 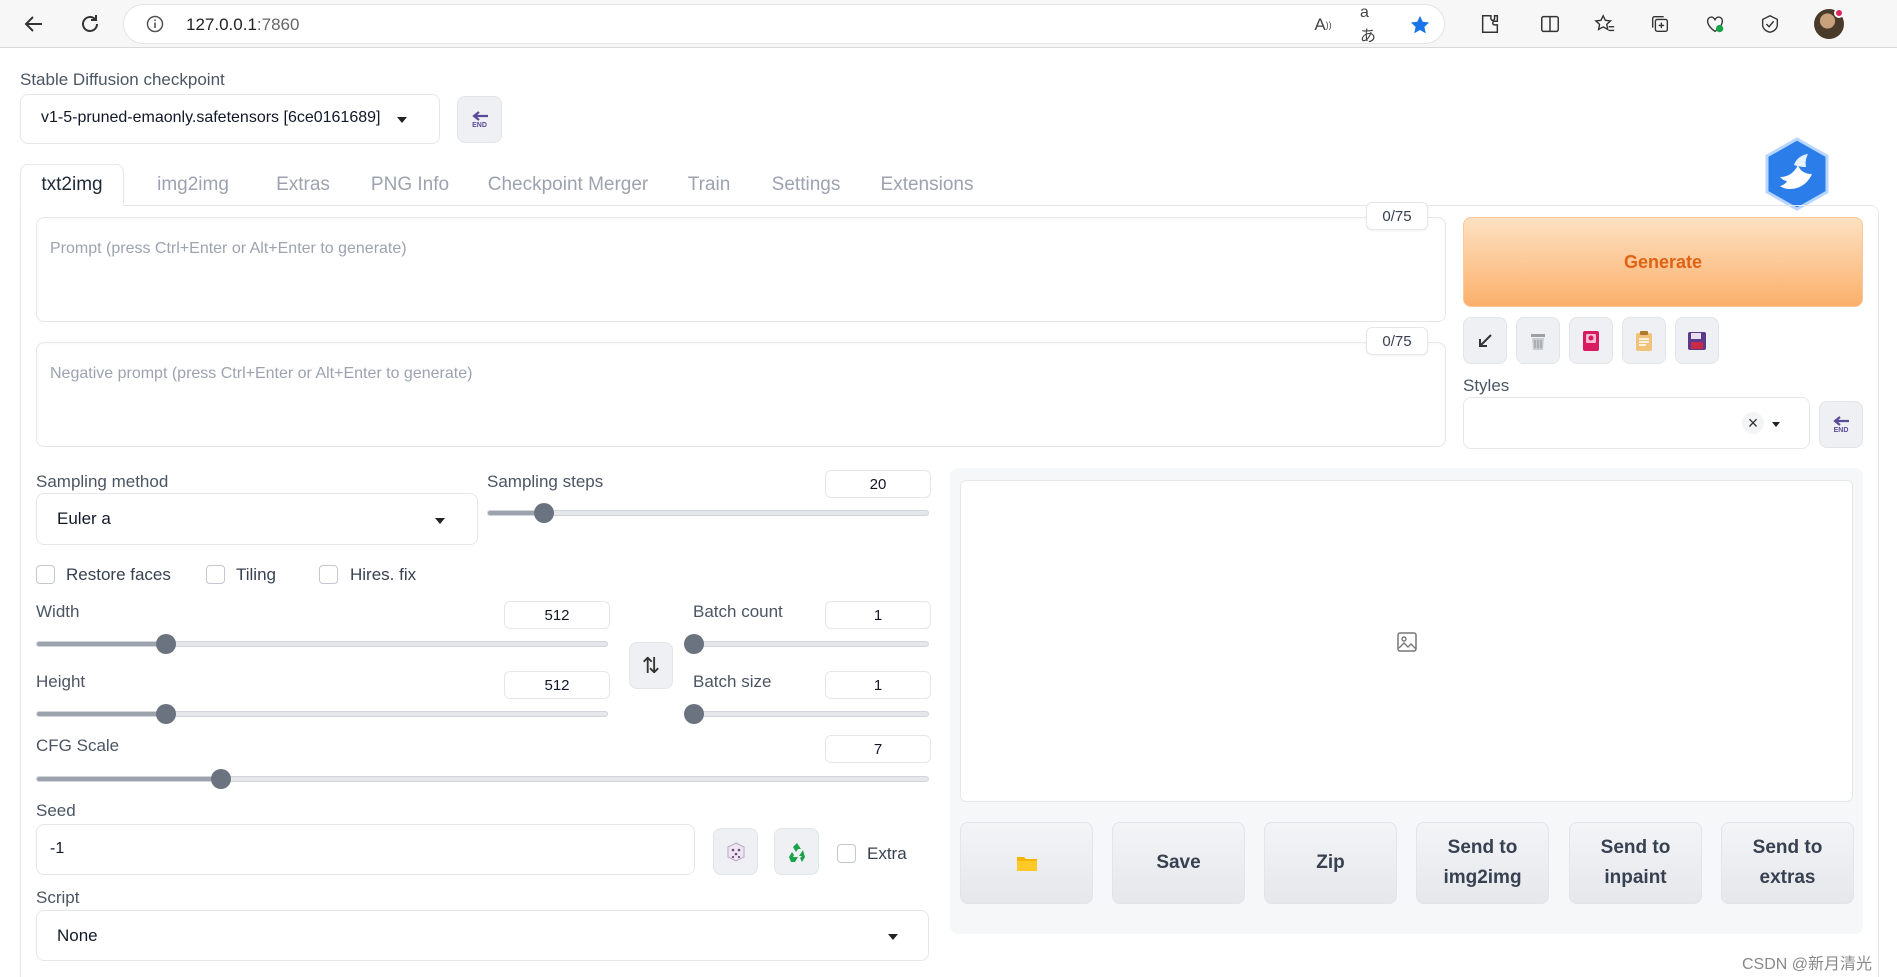 I want to click on apply-style-button, so click(x=1644, y=340).